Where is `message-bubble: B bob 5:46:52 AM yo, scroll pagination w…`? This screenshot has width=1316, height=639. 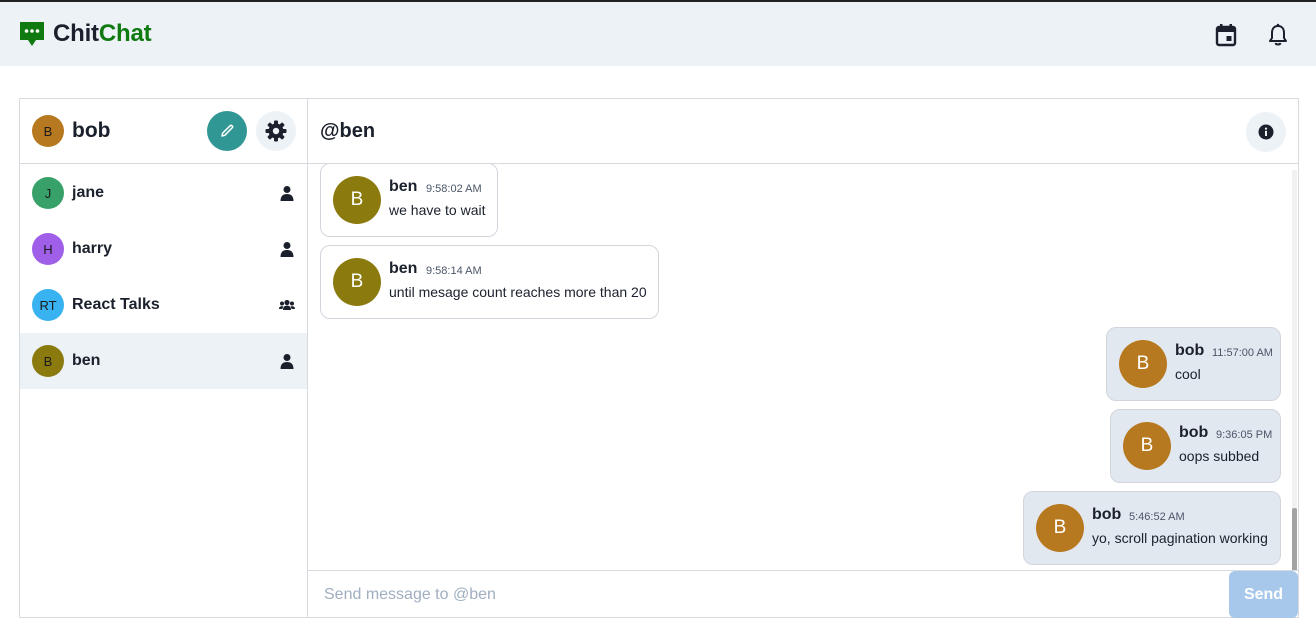 message-bubble: B bob 5:46:52 AM yo, scroll pagination w… is located at coordinates (1152, 528).